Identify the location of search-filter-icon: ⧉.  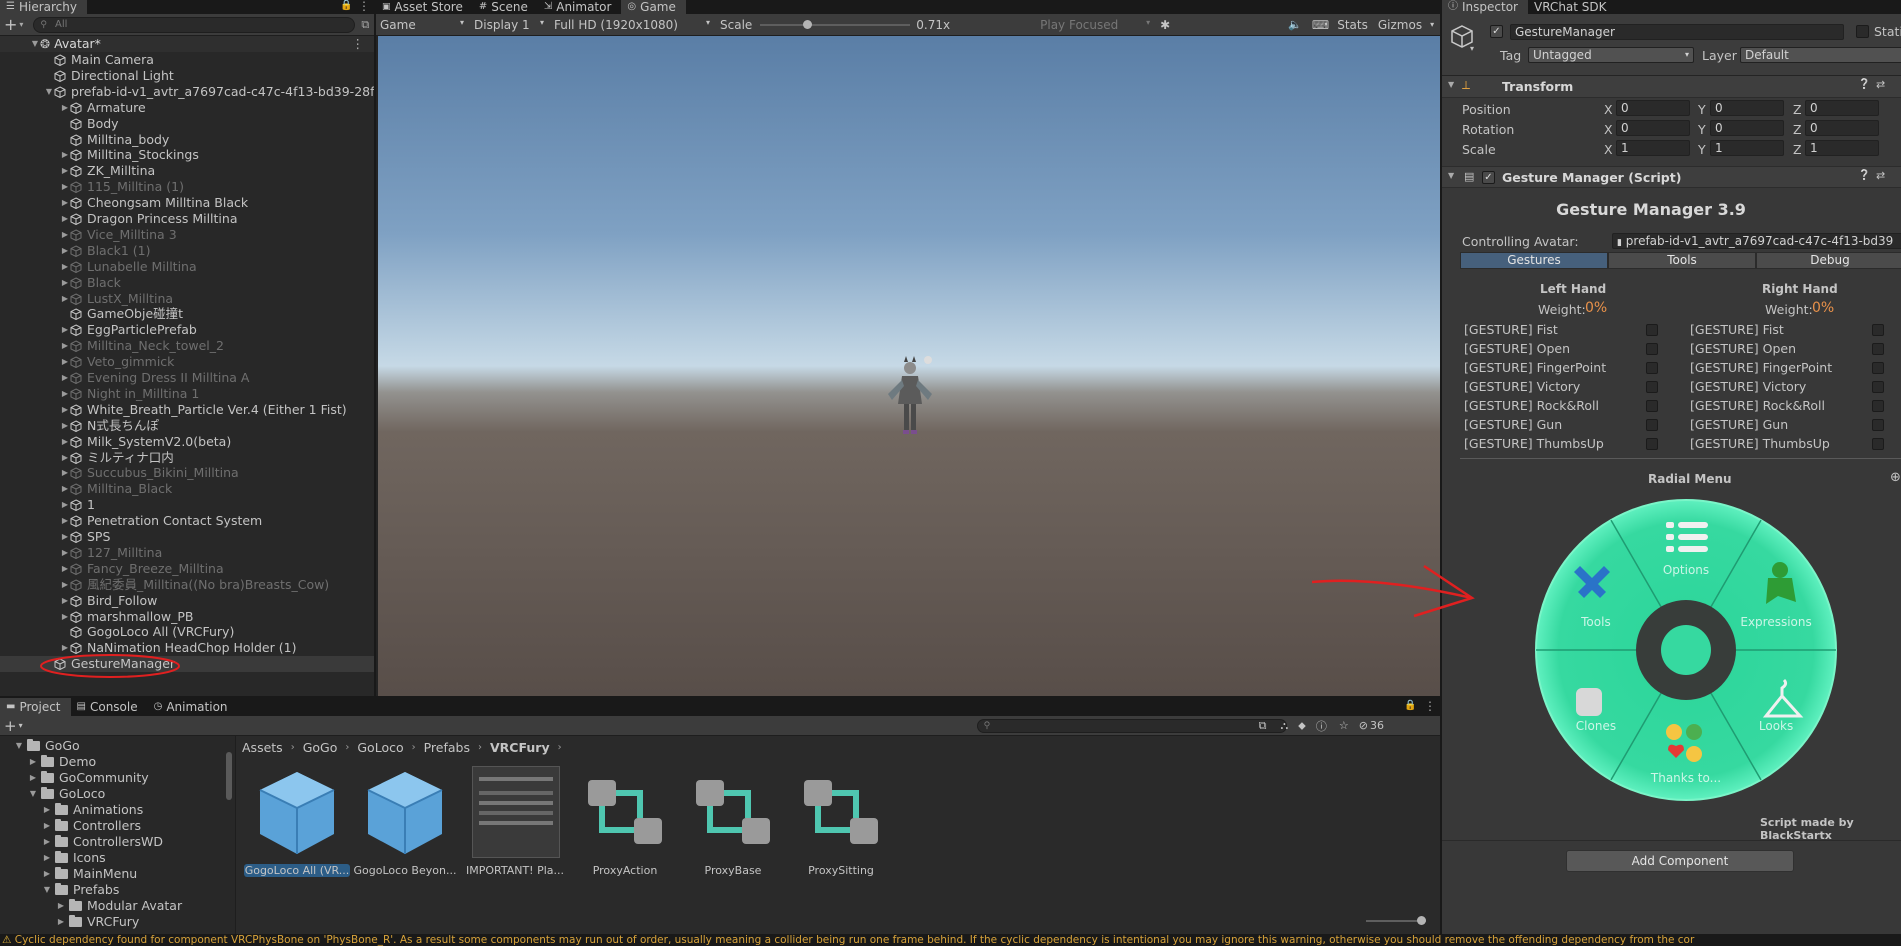
(365, 25).